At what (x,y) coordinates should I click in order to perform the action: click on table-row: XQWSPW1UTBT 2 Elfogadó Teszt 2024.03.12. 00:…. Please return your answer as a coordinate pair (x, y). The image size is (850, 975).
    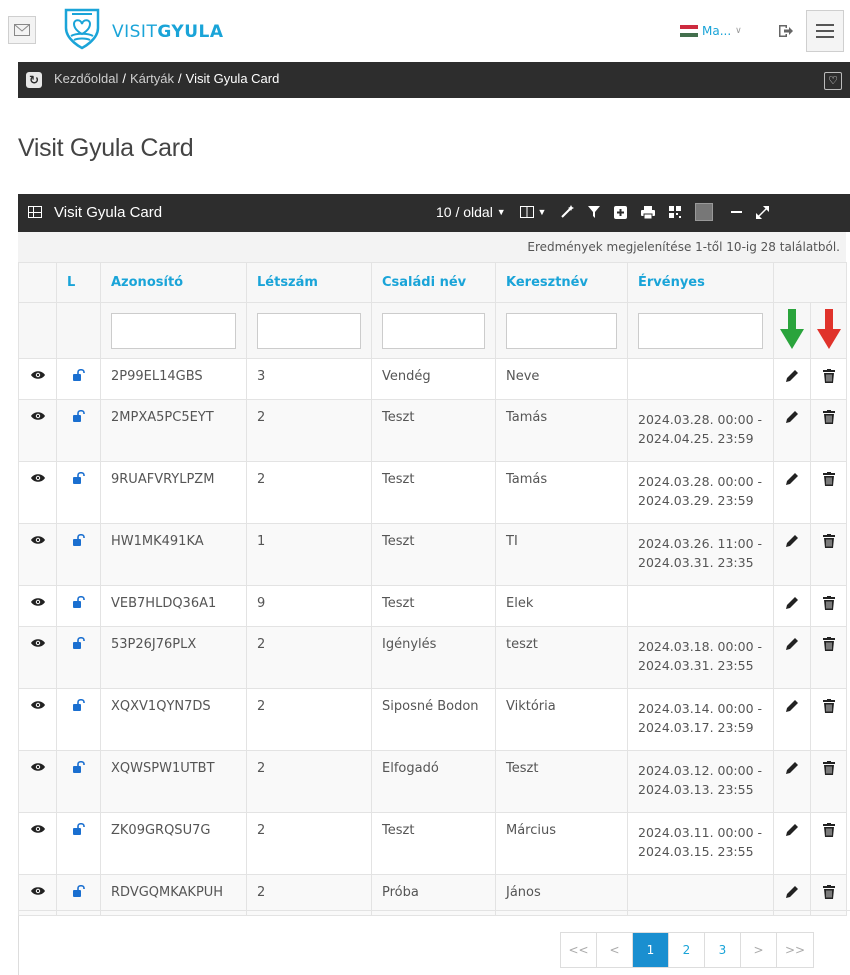
    Looking at the image, I should click on (432, 781).